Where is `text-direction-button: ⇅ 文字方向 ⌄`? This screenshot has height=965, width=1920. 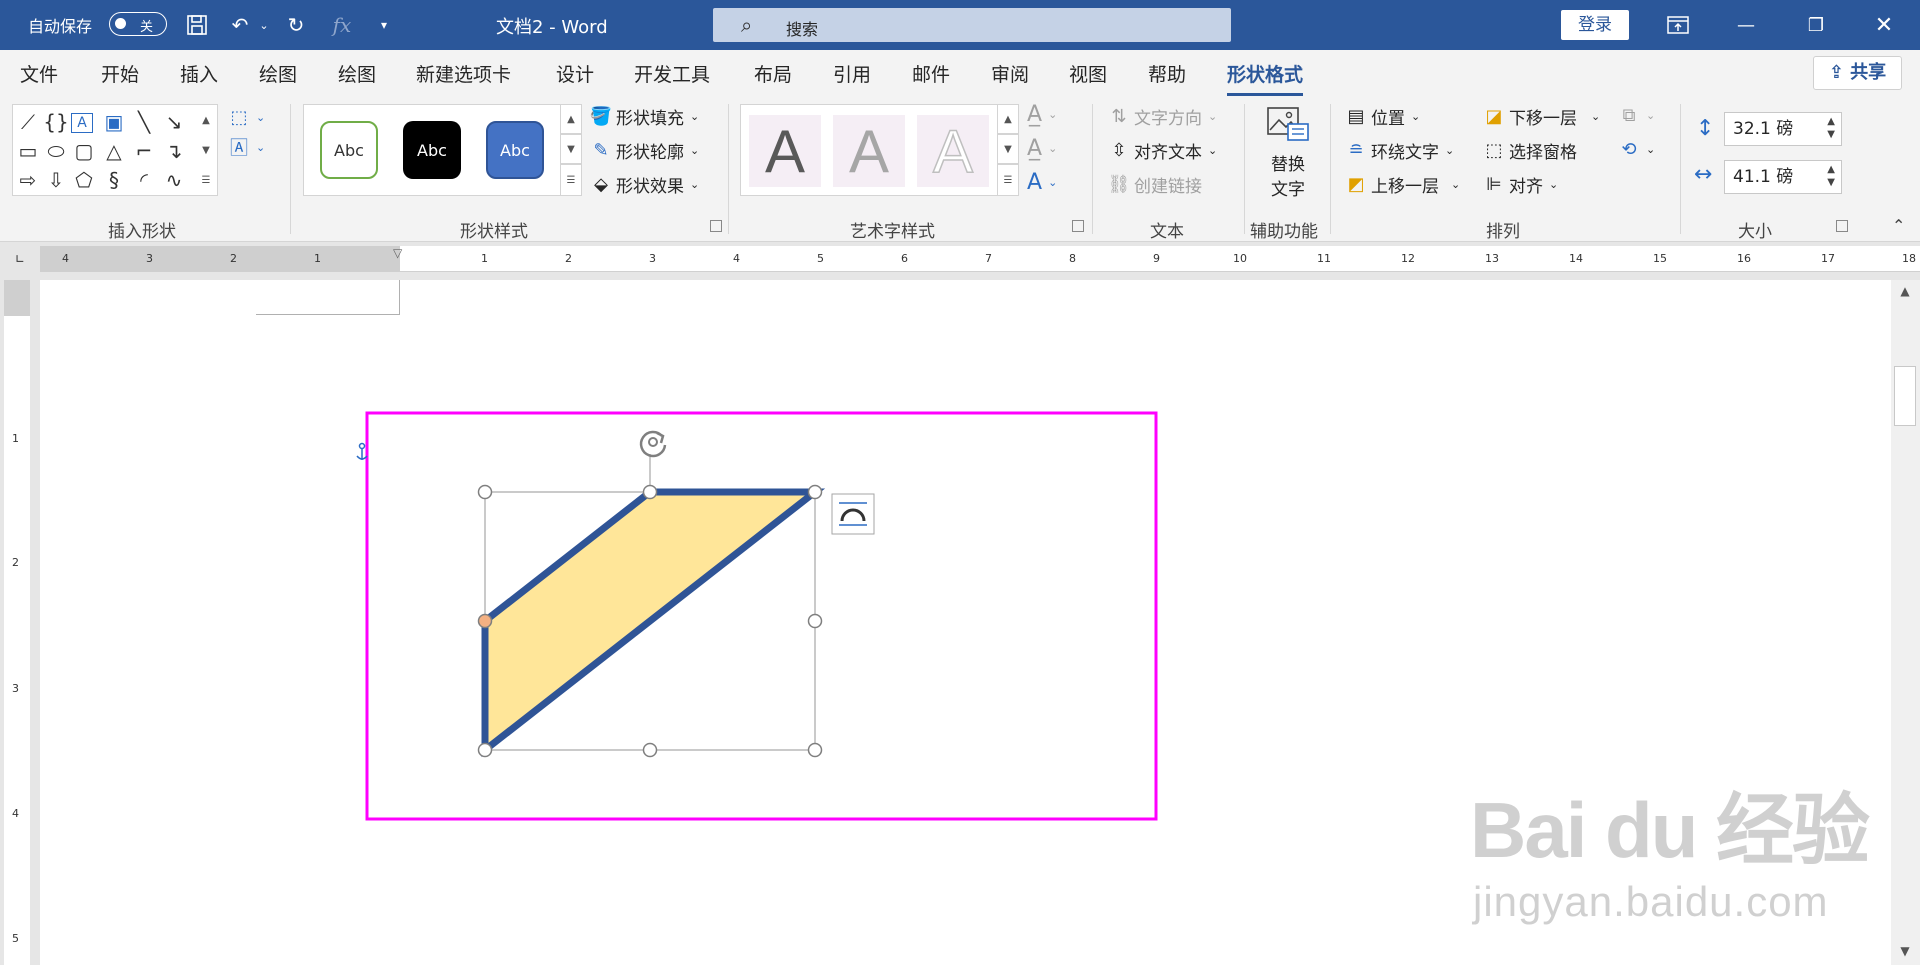
text-direction-button: ⇅ 文字方向 ⌄ is located at coordinates (1162, 116).